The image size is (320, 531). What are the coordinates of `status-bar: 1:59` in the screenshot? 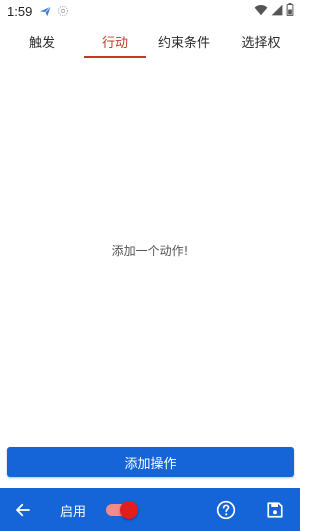 It's located at (150, 11).